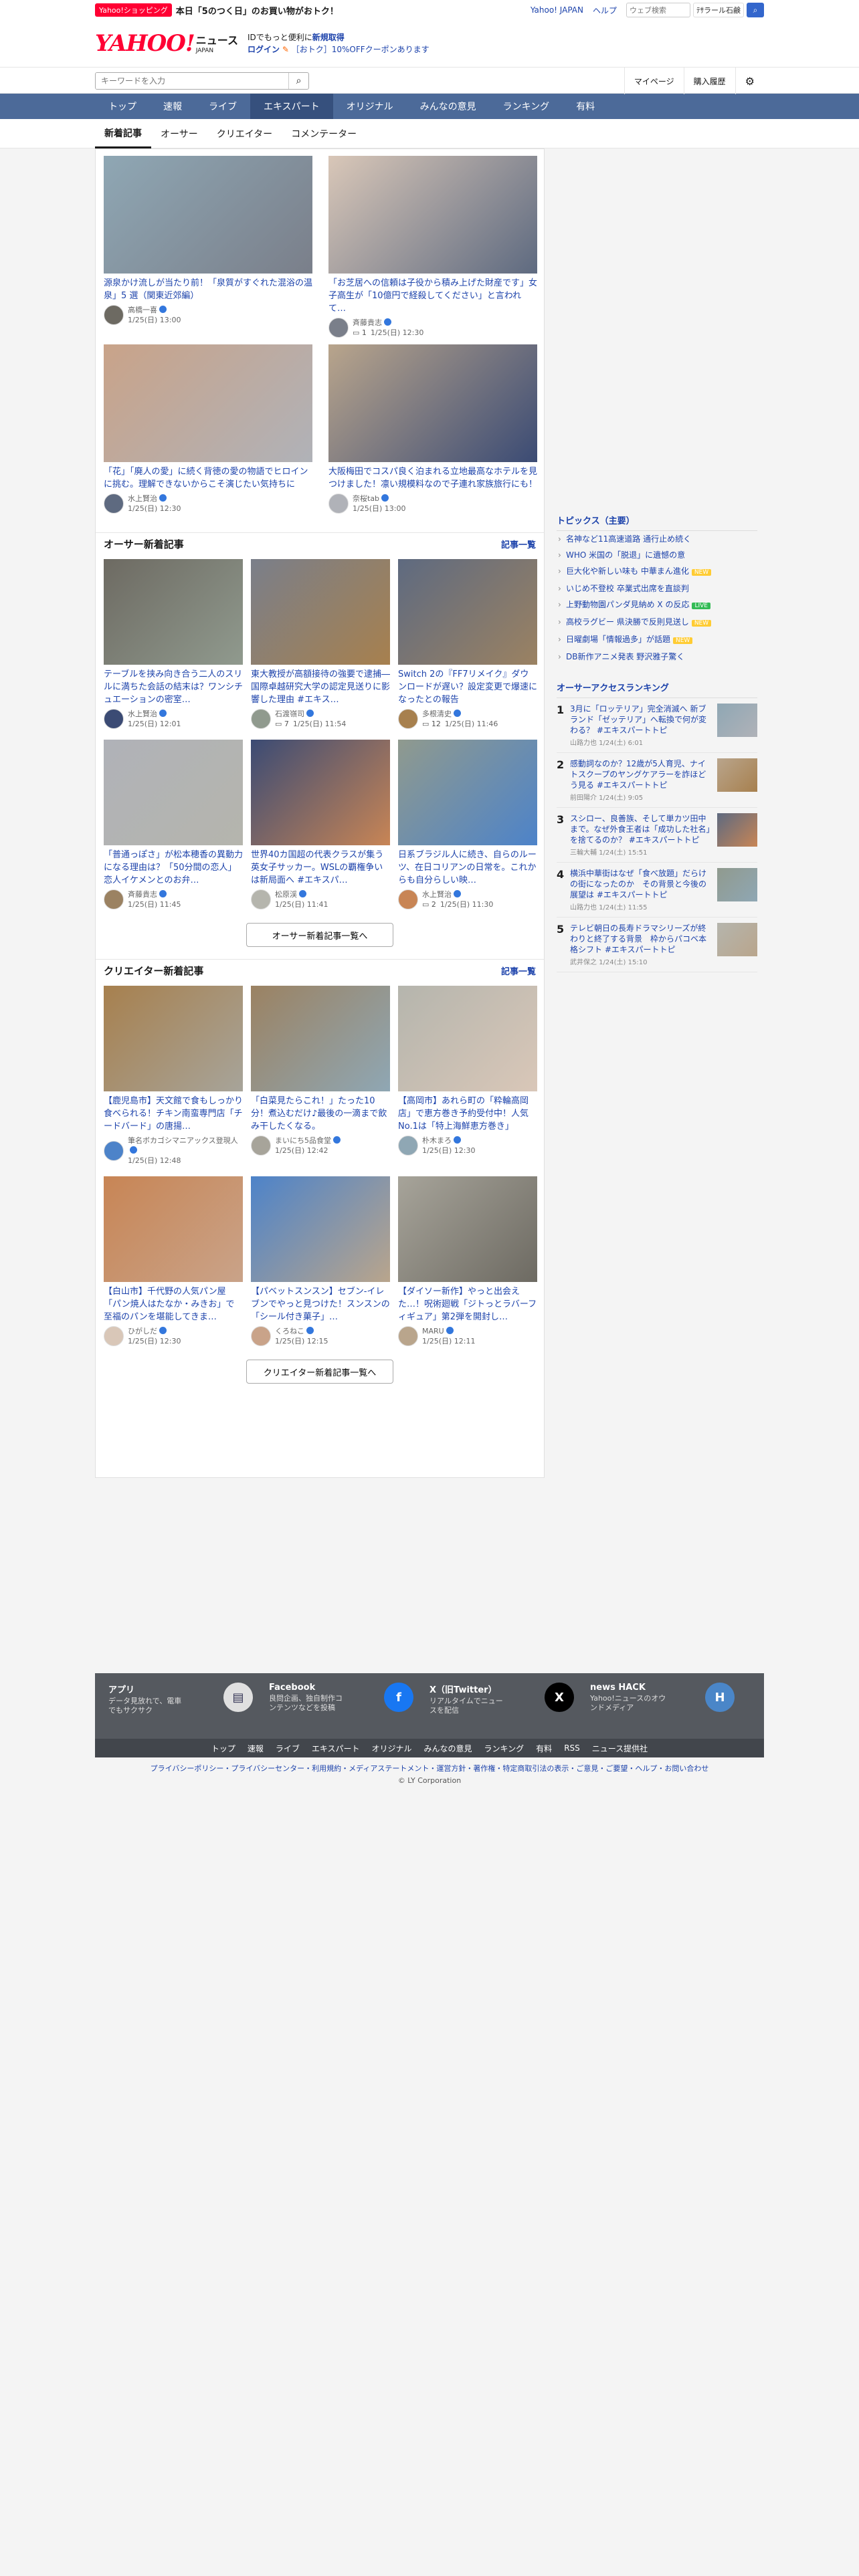 The image size is (859, 2576). Describe the element at coordinates (286, 895) in the screenshot. I see `author-name: 松原渓` at that location.